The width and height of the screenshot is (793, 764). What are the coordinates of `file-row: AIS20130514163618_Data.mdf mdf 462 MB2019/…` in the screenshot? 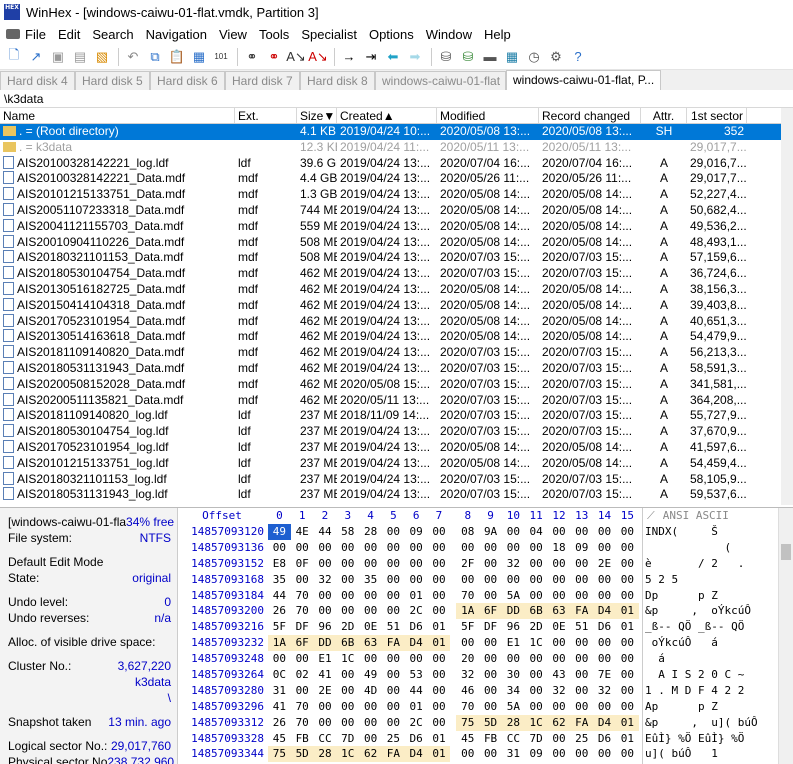 It's located at (396, 337).